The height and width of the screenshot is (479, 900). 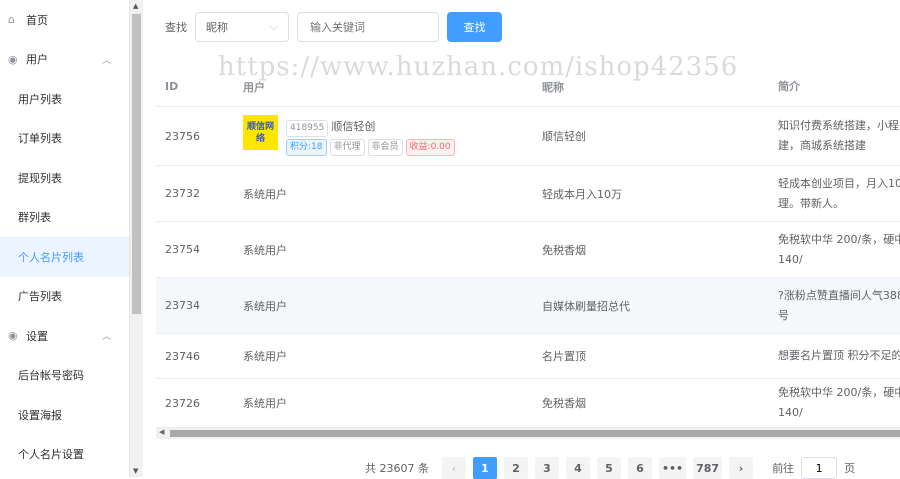 I want to click on scroll-up-icon: ▲, so click(x=135, y=6).